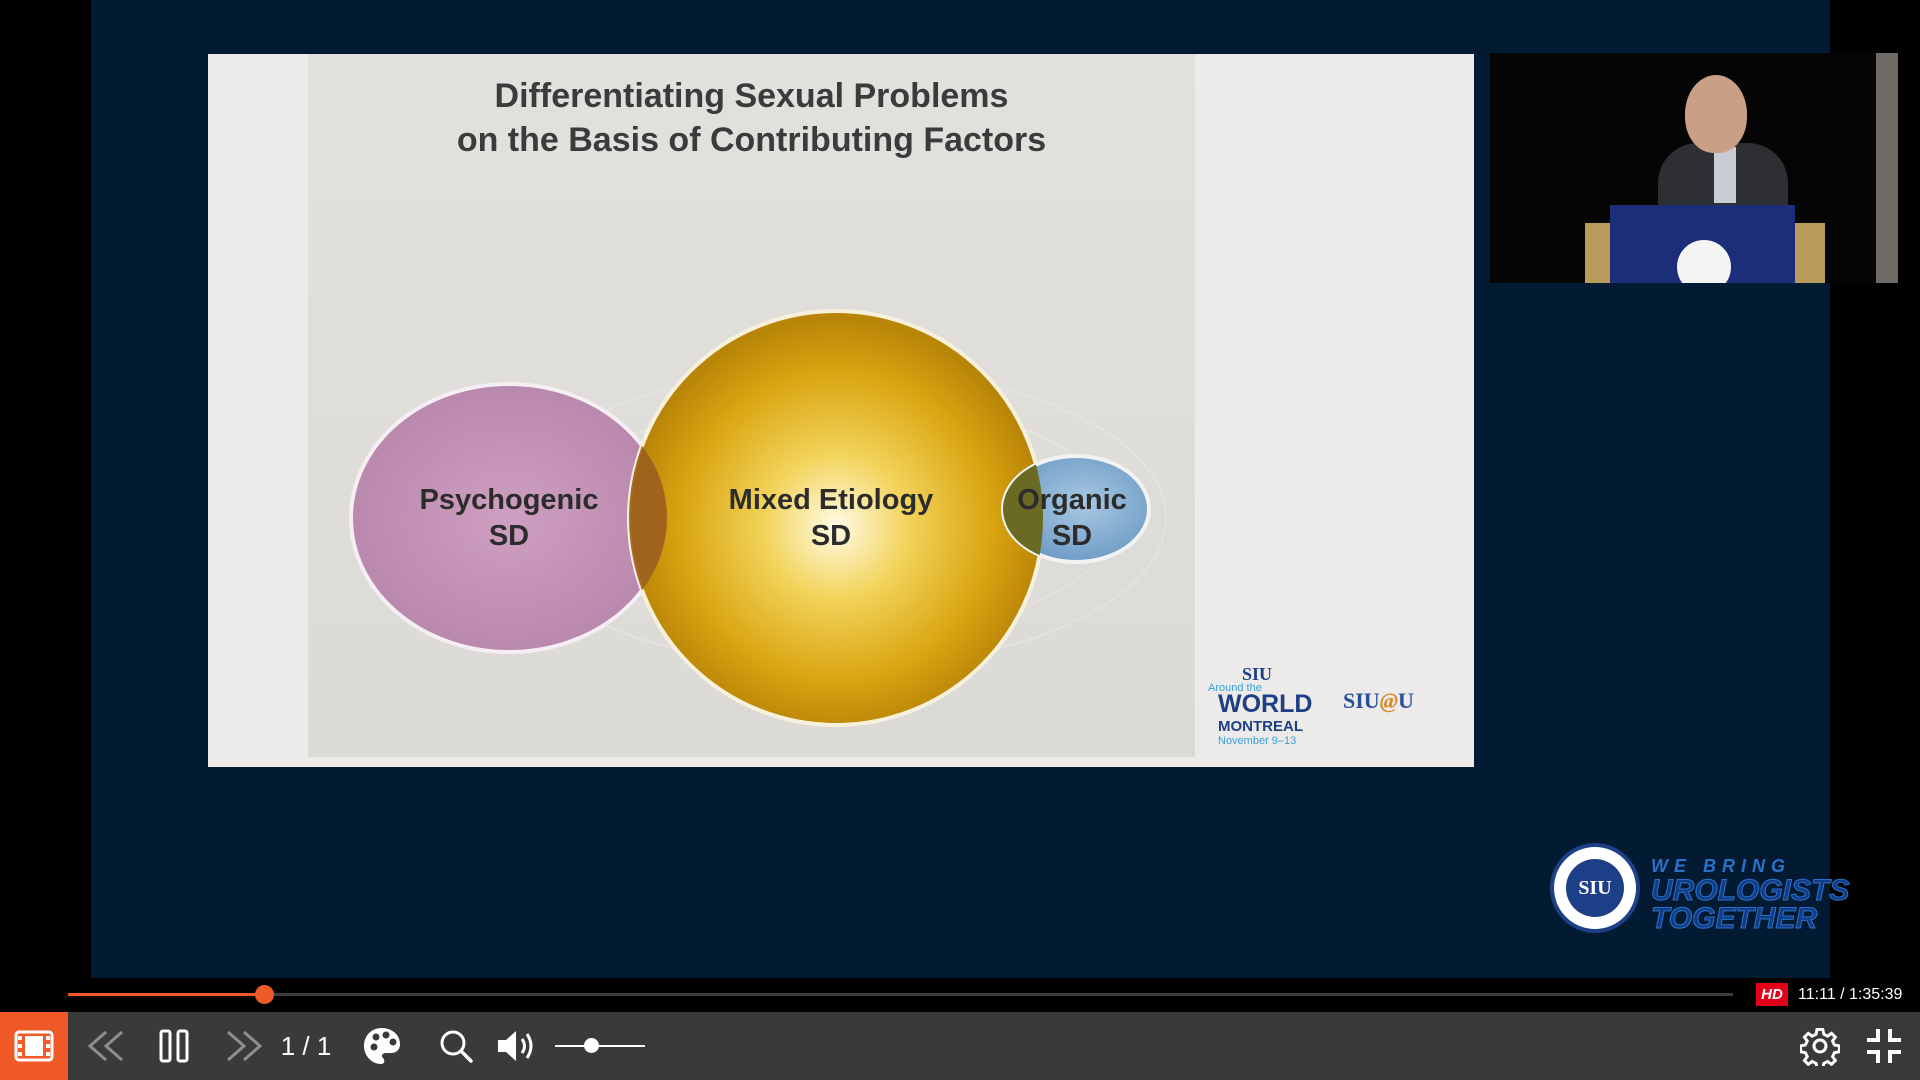  I want to click on progress-bar, so click(900, 994).